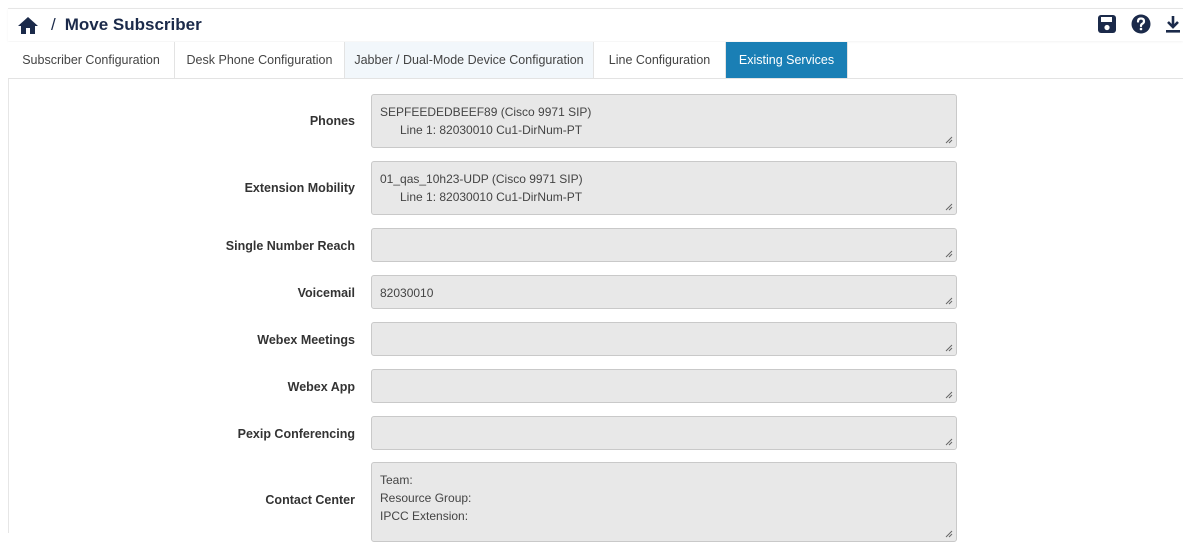 This screenshot has width=1183, height=542. Describe the element at coordinates (306, 340) in the screenshot. I see `webex-meetings-label: Webex Meetings` at that location.